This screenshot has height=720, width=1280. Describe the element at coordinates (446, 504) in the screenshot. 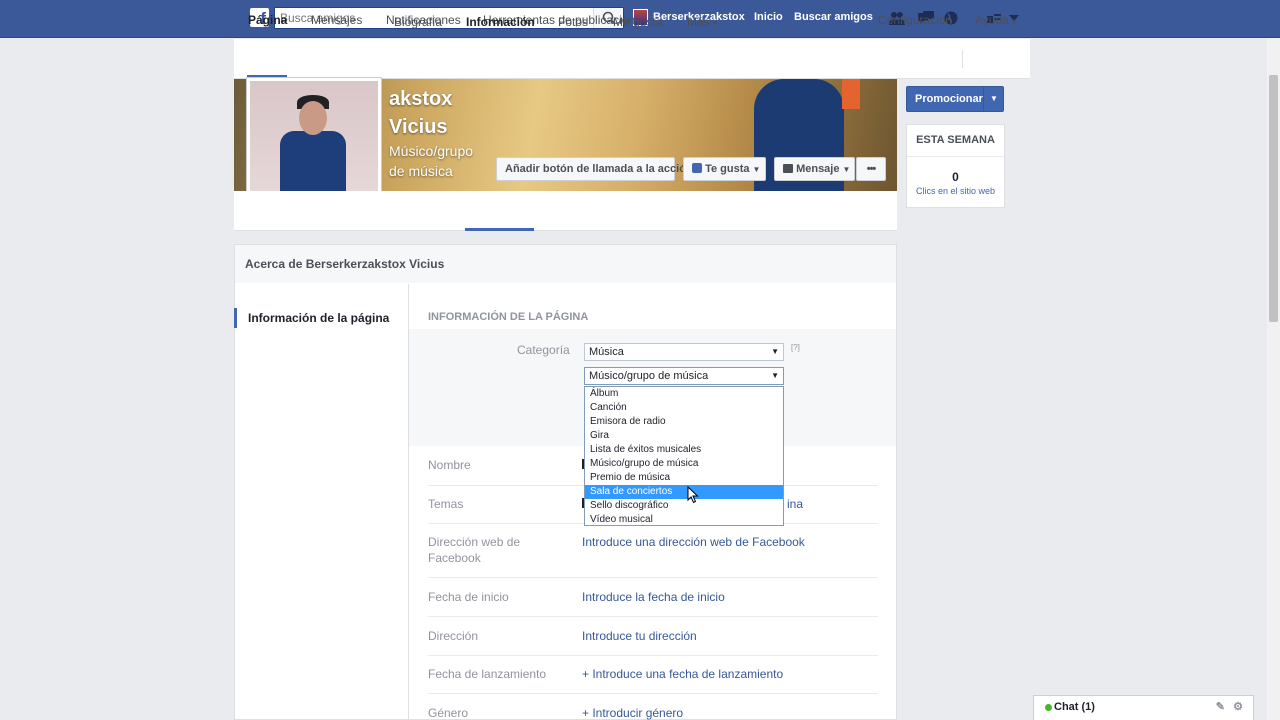

I see `field-label-topics: Temas` at that location.